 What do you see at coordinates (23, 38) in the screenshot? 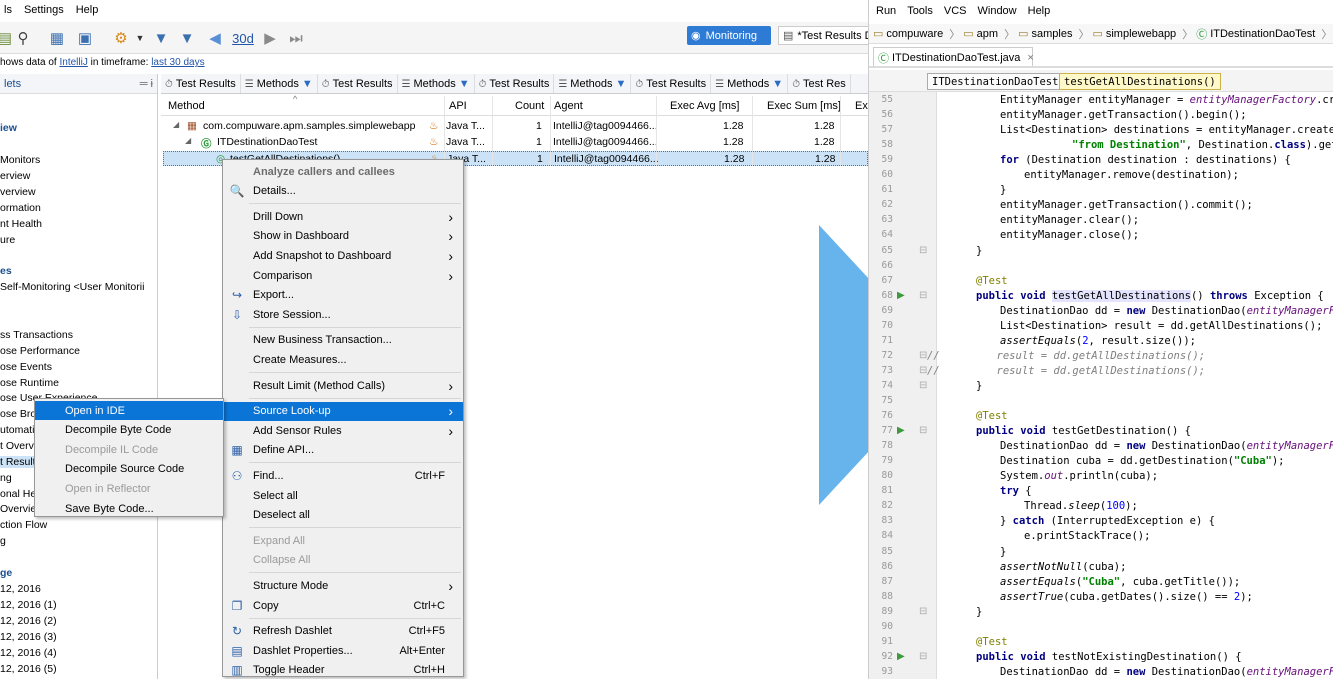
I see `search-icon: ⚲` at bounding box center [23, 38].